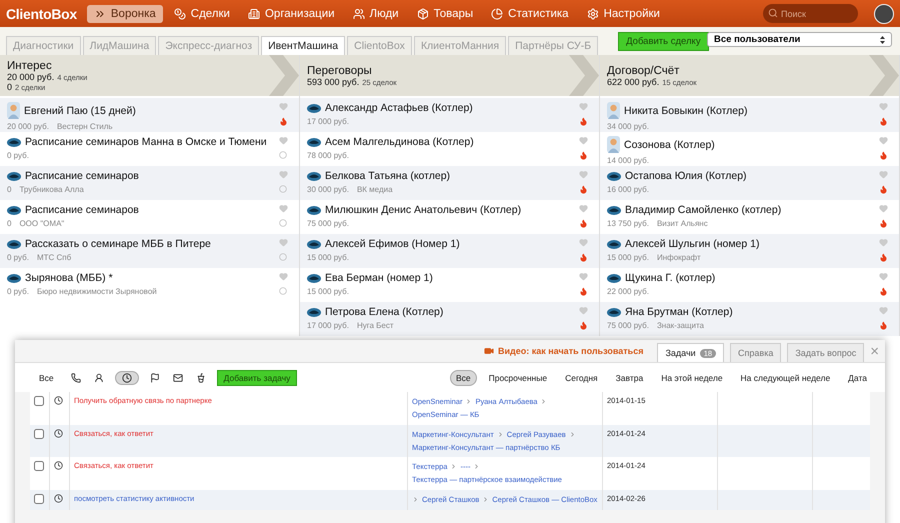 Image resolution: width=900 pixels, height=523 pixels. What do you see at coordinates (284, 75) in the screenshot?
I see `stage-arrow-drawing` at bounding box center [284, 75].